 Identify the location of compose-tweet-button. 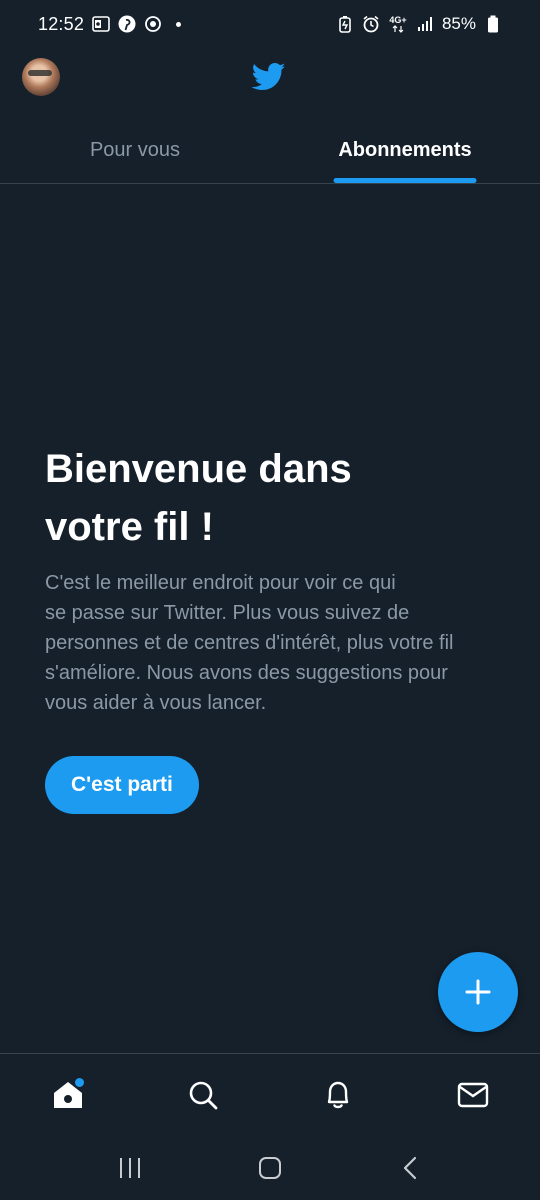
(478, 992).